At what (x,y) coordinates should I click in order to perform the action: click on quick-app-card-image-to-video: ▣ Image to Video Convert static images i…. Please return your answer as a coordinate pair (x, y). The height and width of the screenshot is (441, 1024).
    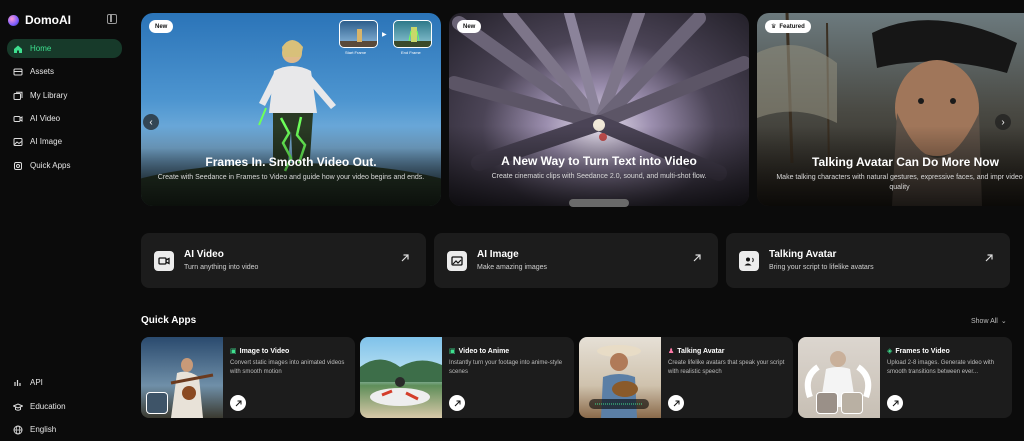
    Looking at the image, I should click on (248, 377).